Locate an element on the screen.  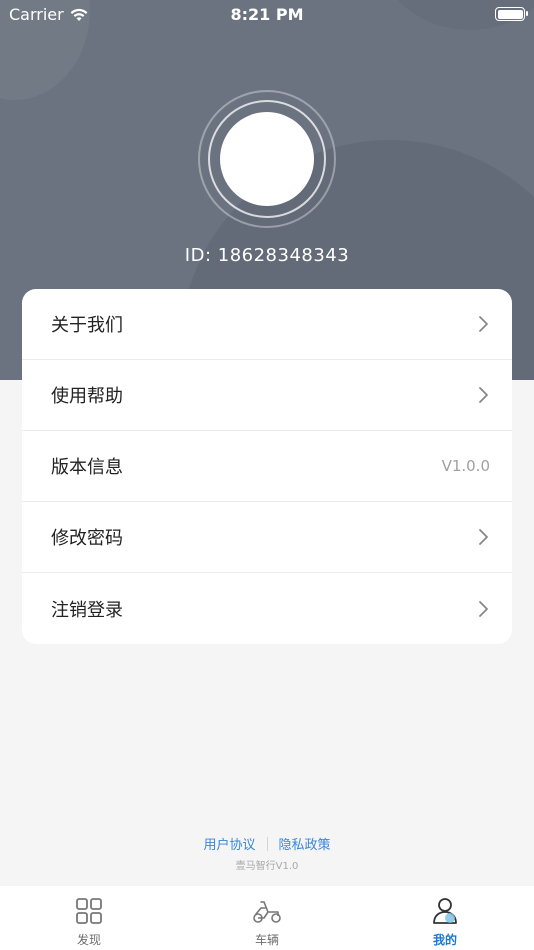
status-bar: Carrier 8:21 PM is located at coordinates (267, 15).